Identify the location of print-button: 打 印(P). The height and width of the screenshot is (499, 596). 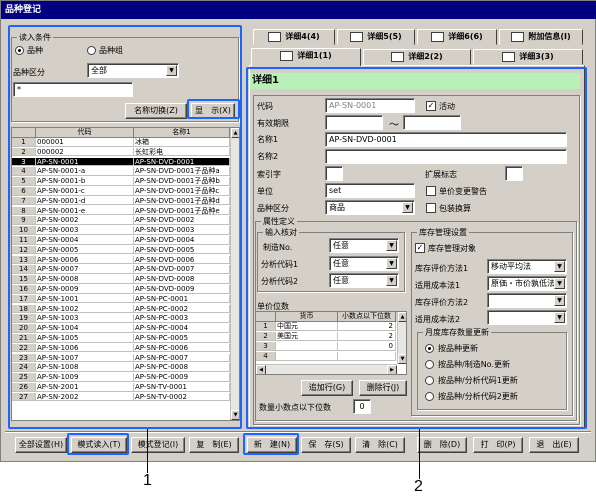
(498, 445).